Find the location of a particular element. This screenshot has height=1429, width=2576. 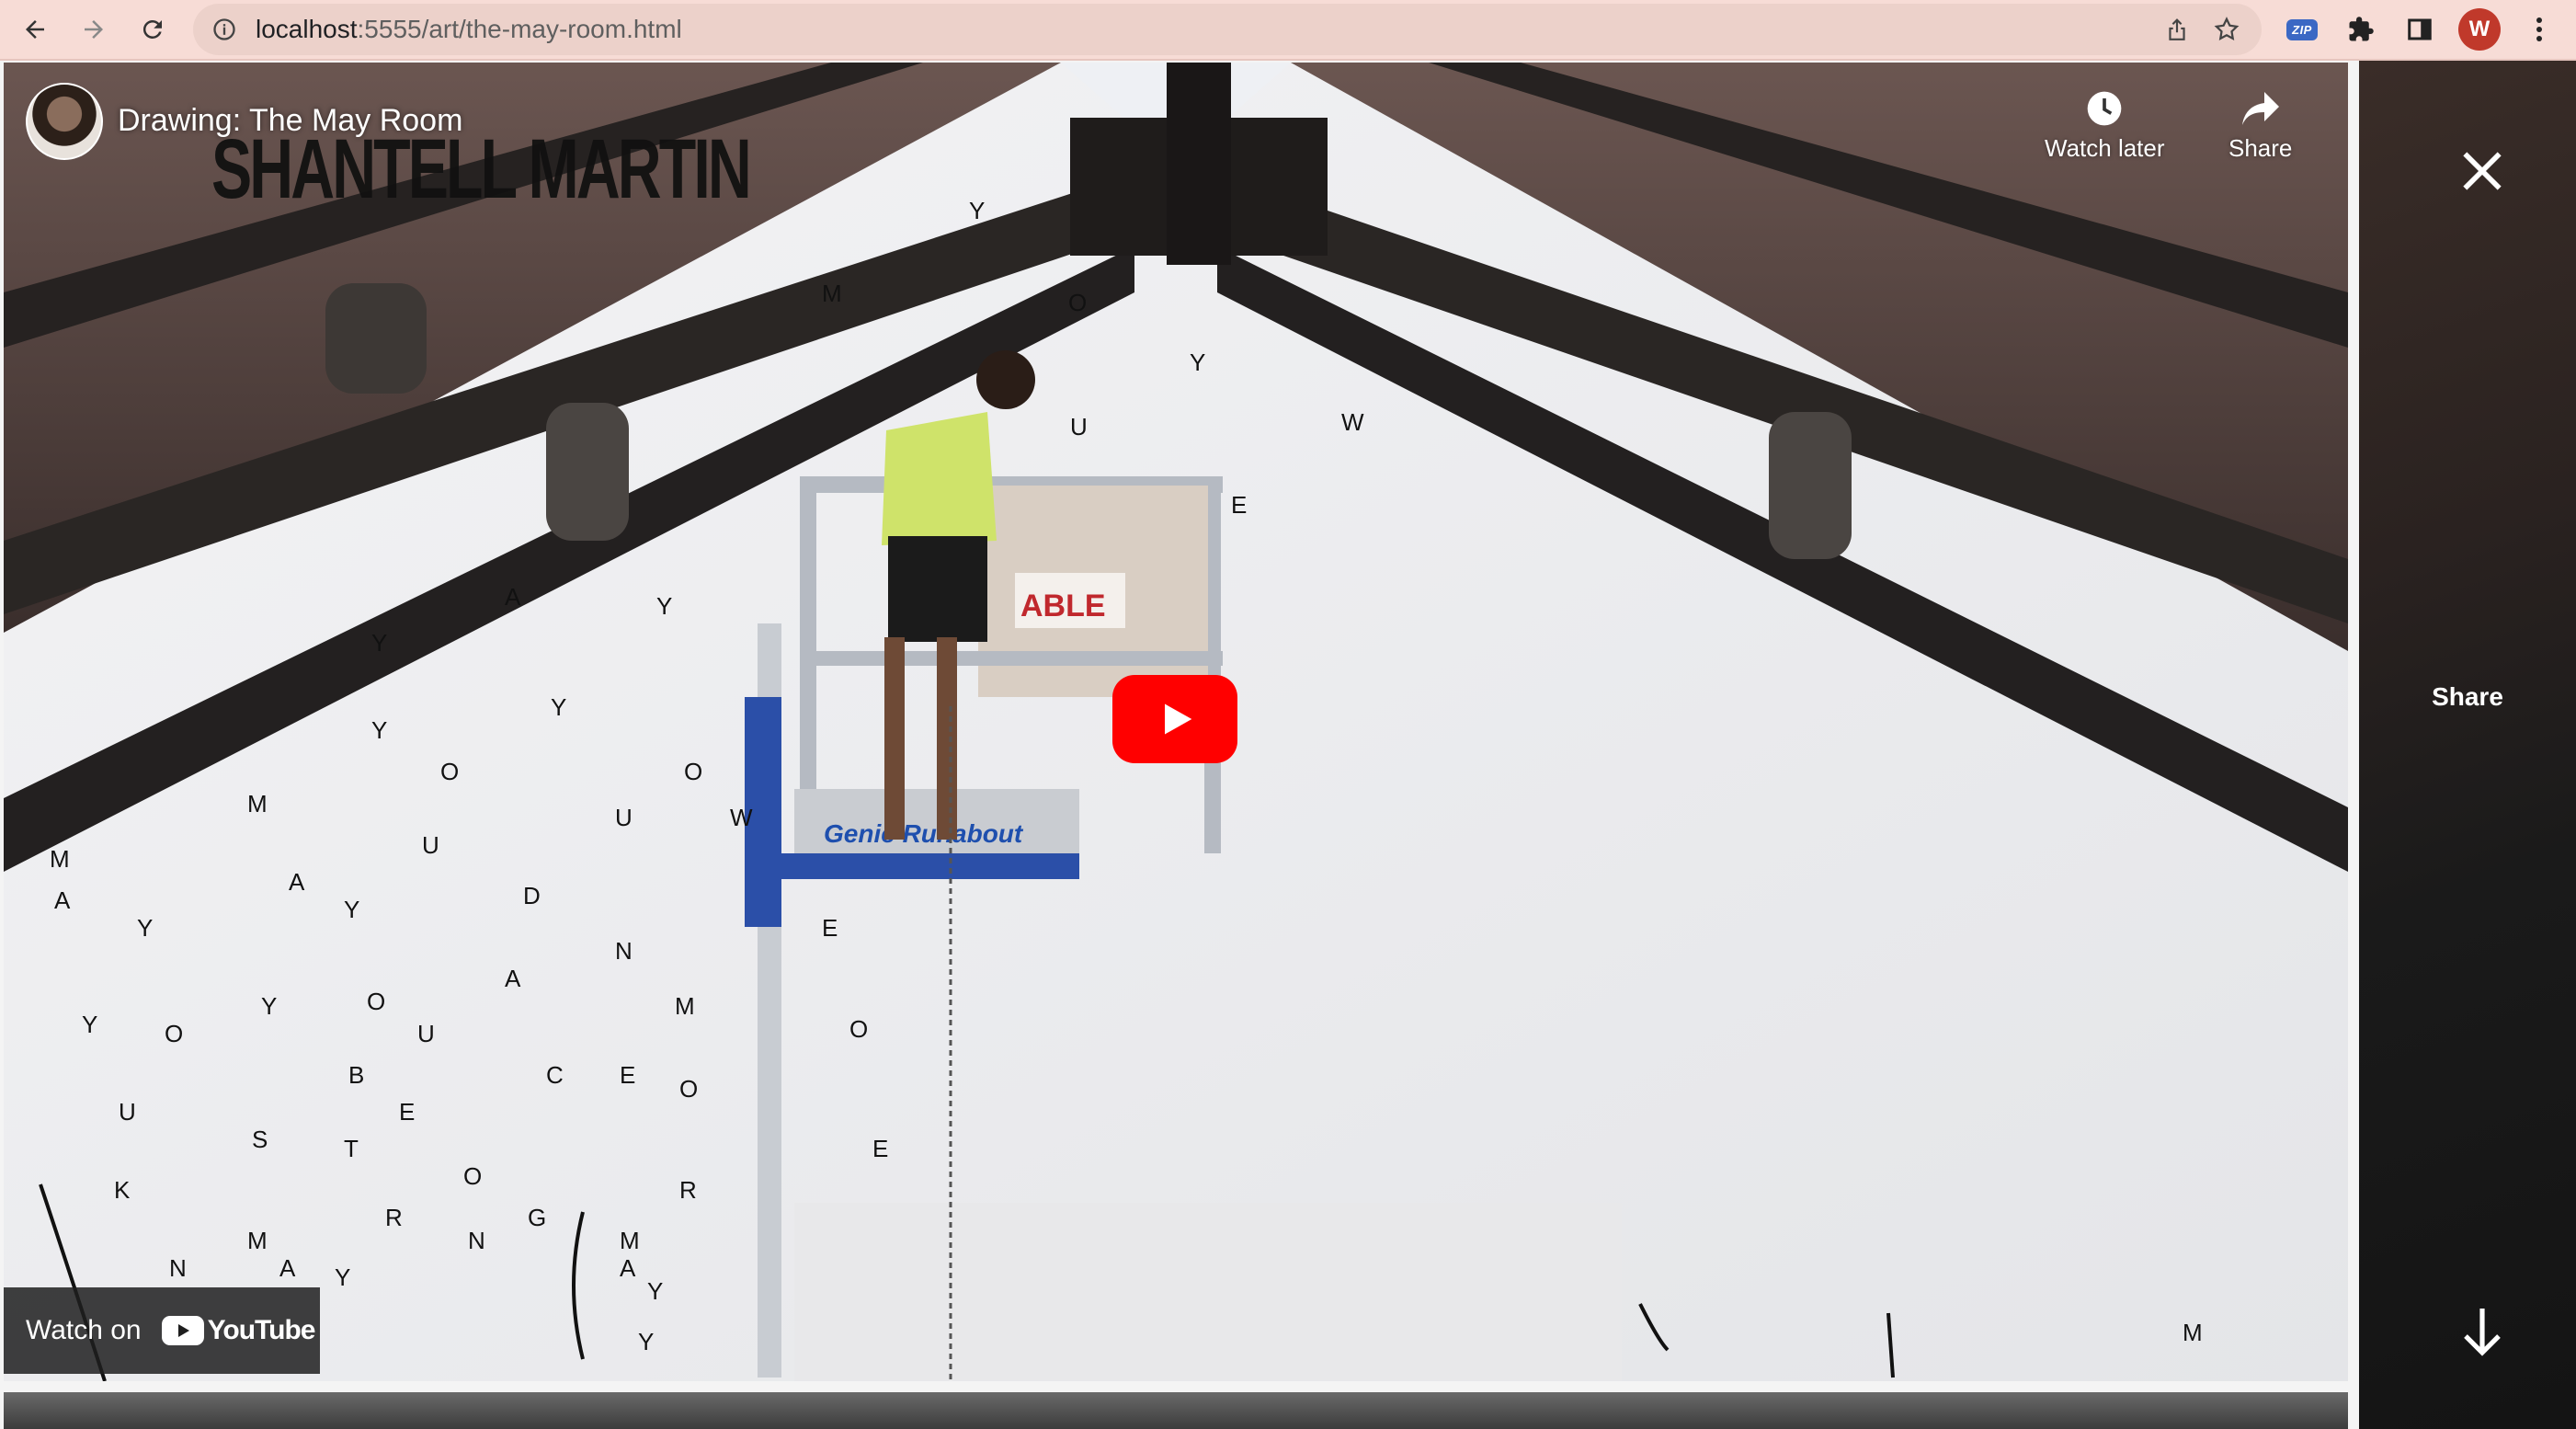

reload-icon is located at coordinates (152, 29).